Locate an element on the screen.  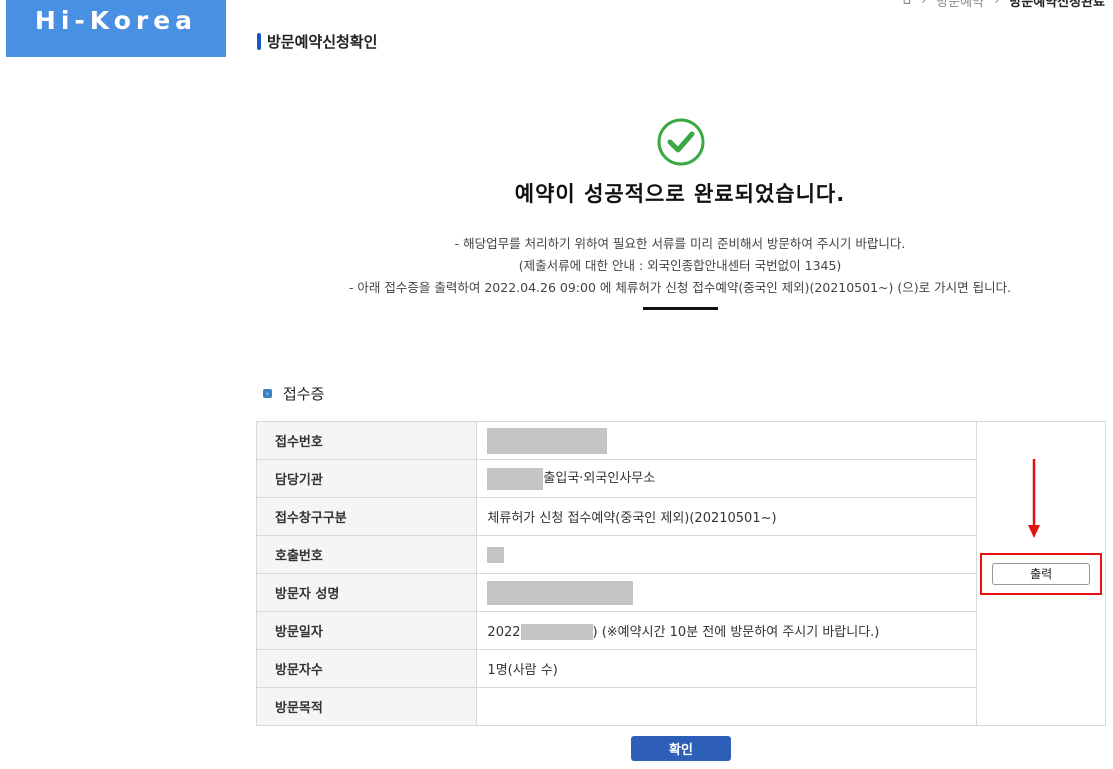
print-highlight-box: 출력 is located at coordinates (1041, 573).